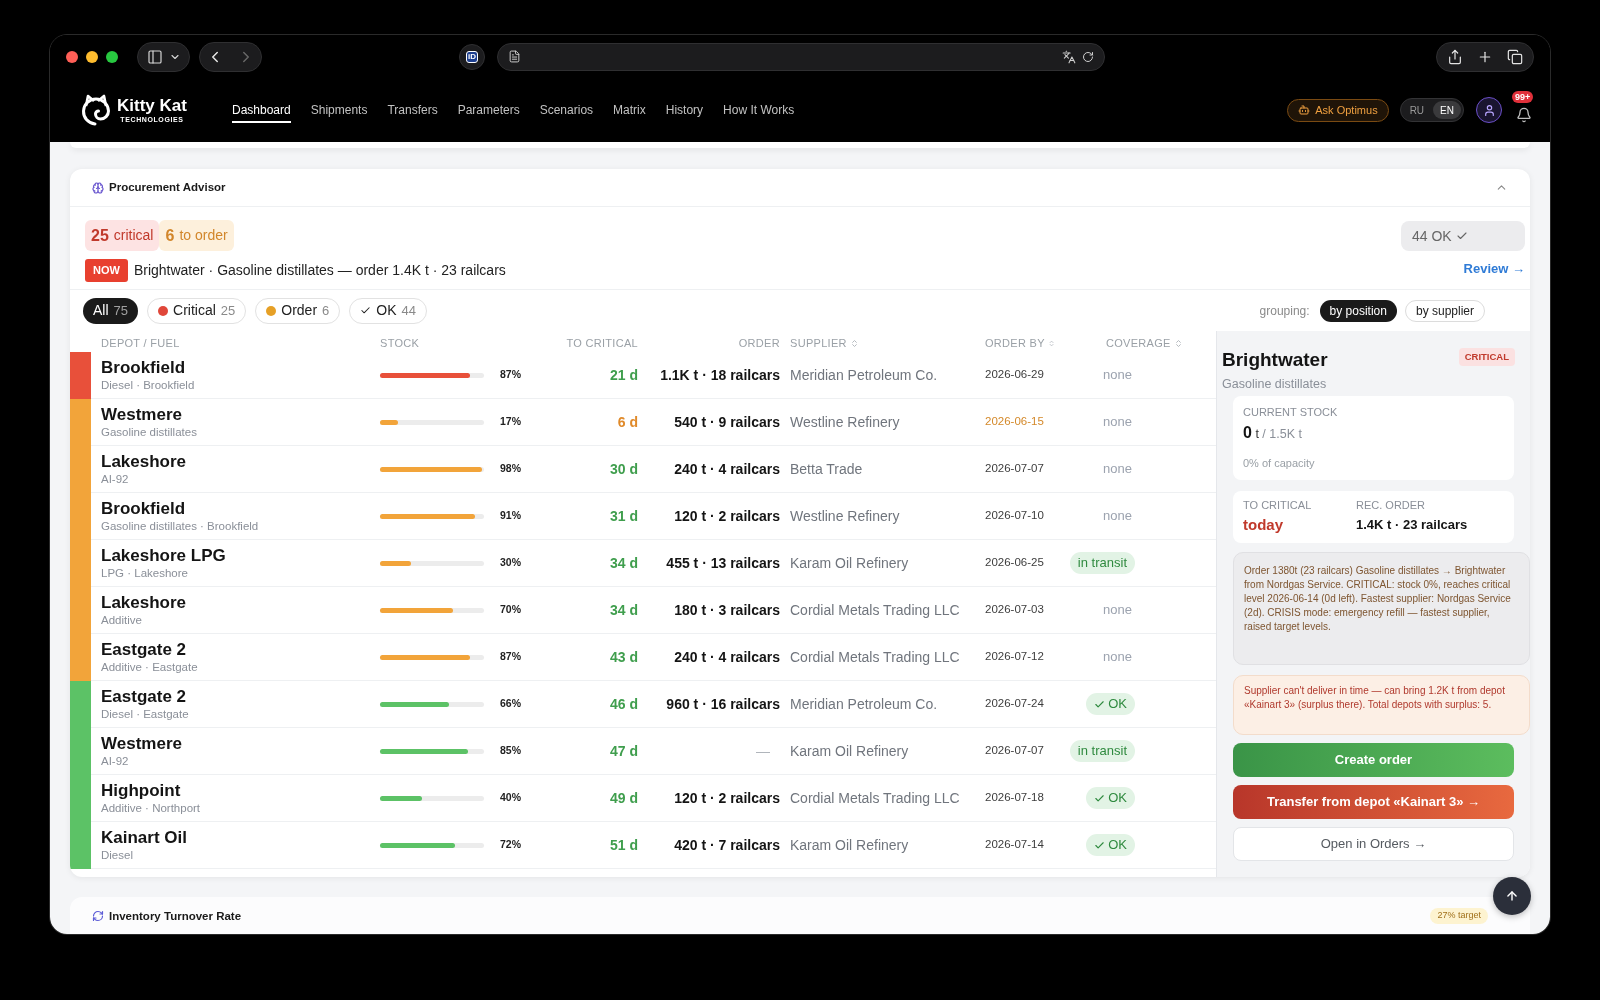  I want to click on language-option: EN, so click(1447, 110).